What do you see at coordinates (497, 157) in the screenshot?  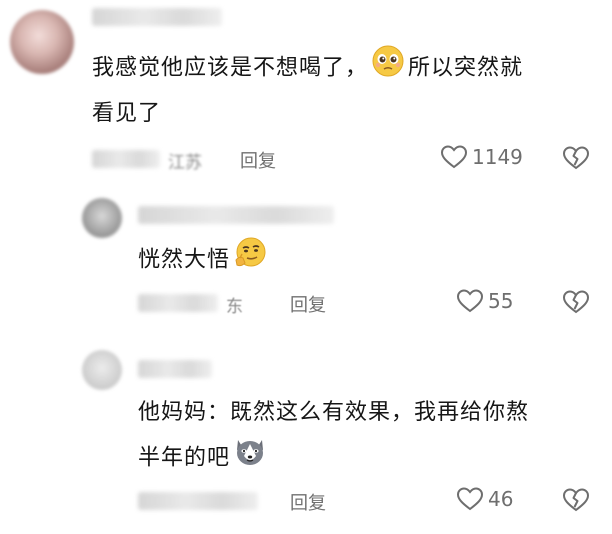 I see `like-count: 1149` at bounding box center [497, 157].